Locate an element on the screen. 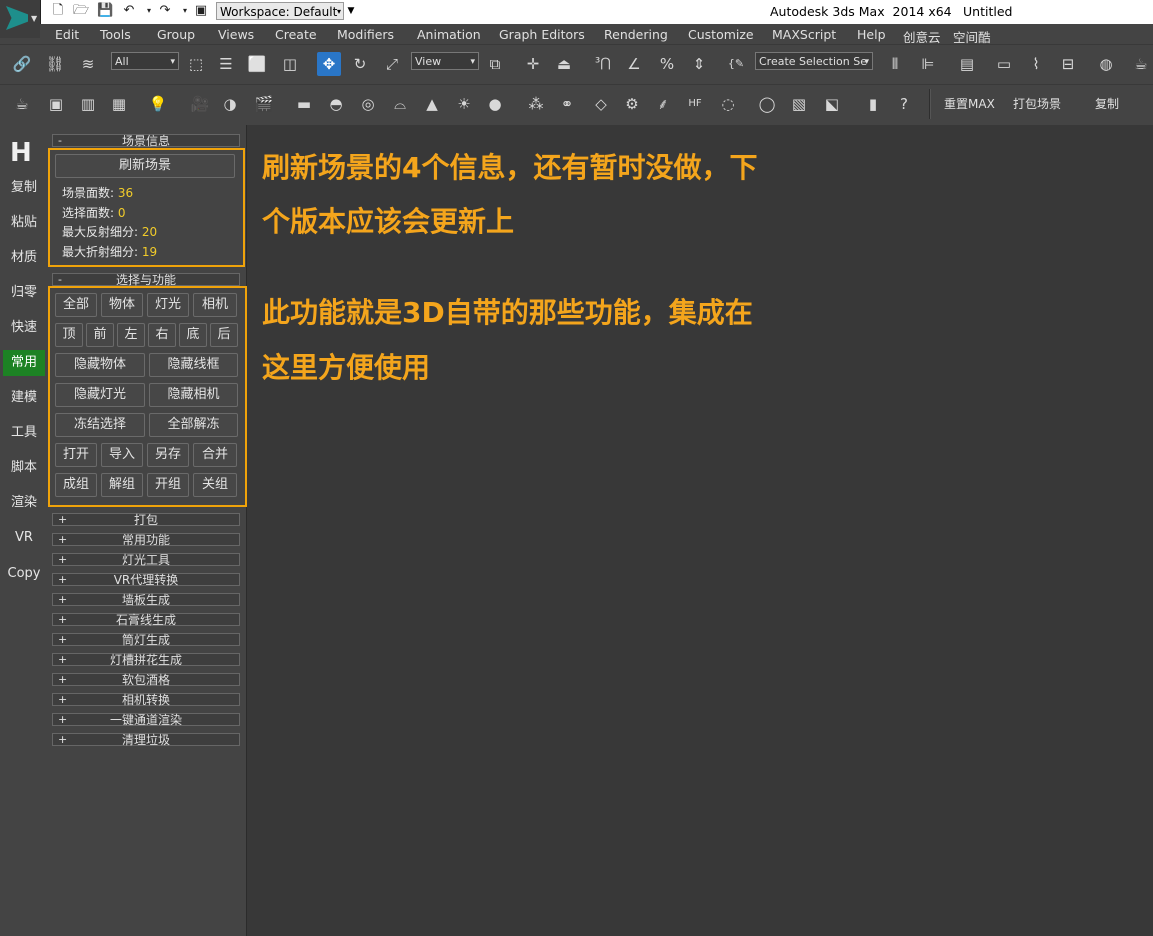 This screenshot has height=936, width=1153. fur-icon: ⸙ is located at coordinates (663, 104).